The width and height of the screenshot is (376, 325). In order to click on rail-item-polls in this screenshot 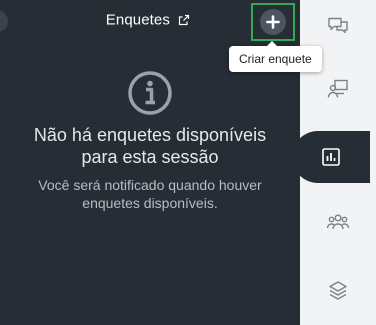, I will do `click(331, 157)`.